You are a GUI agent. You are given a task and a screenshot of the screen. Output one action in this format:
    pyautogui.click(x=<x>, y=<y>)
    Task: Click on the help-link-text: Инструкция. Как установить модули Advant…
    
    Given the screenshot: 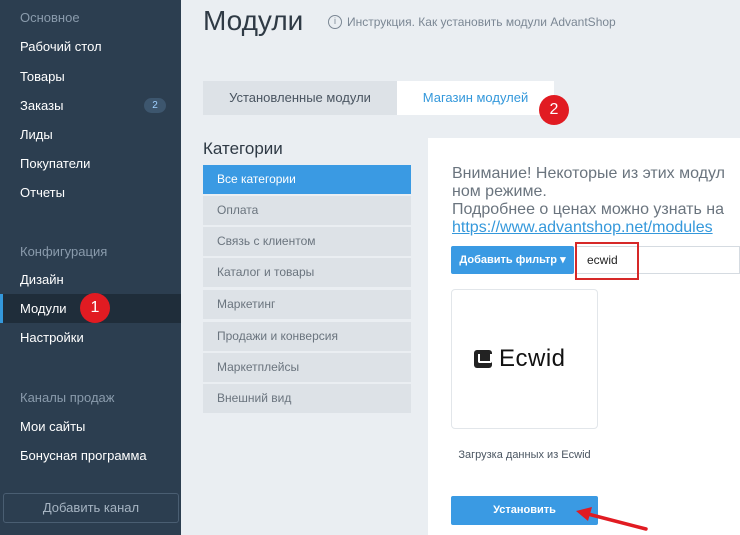 What is the action you would take?
    pyautogui.click(x=481, y=22)
    